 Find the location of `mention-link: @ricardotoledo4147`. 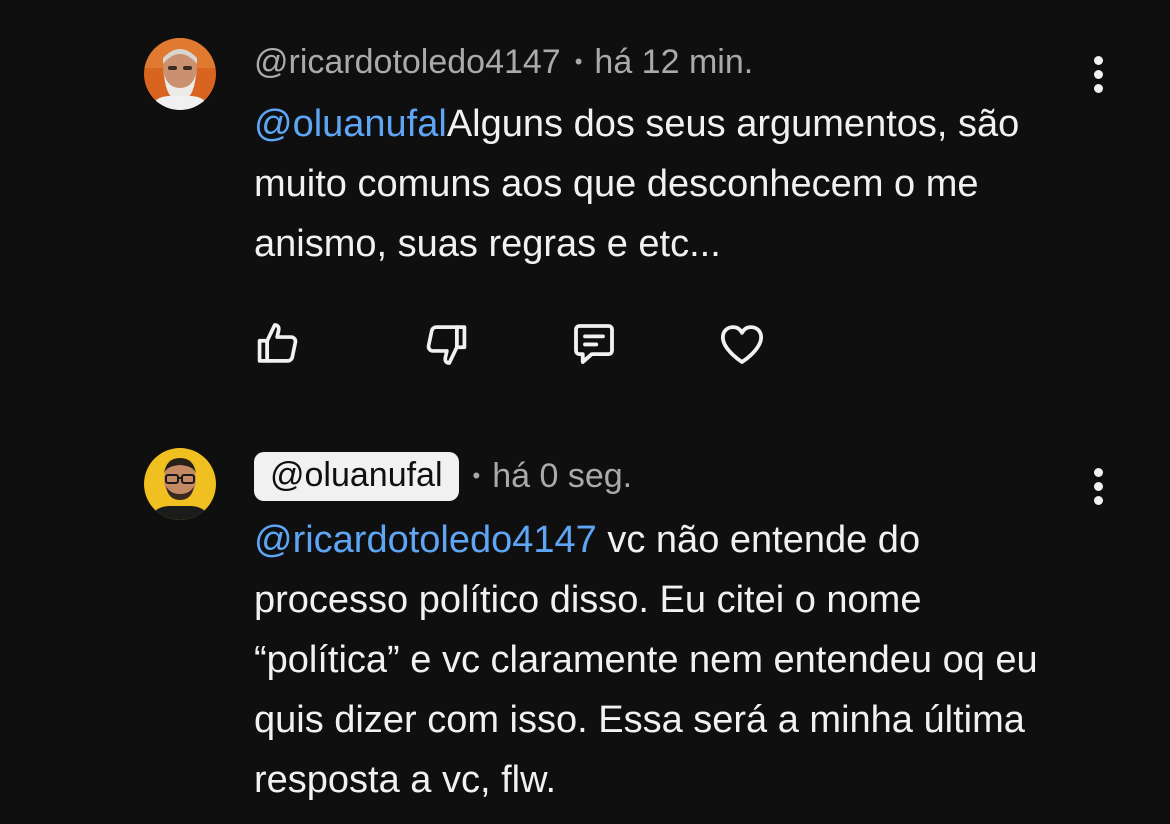

mention-link: @ricardotoledo4147 is located at coordinates (425, 540).